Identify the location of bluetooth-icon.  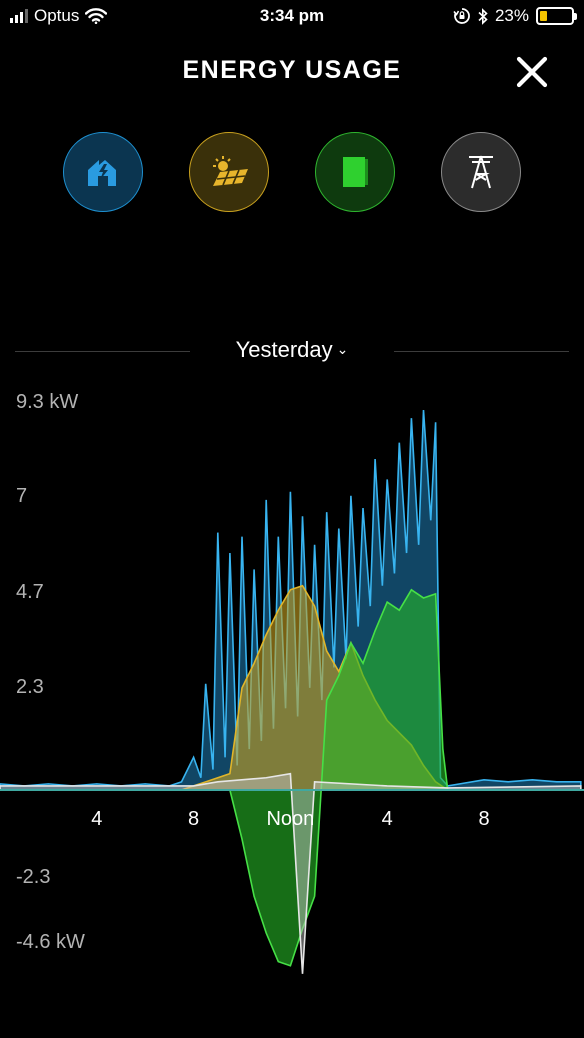
(483, 16).